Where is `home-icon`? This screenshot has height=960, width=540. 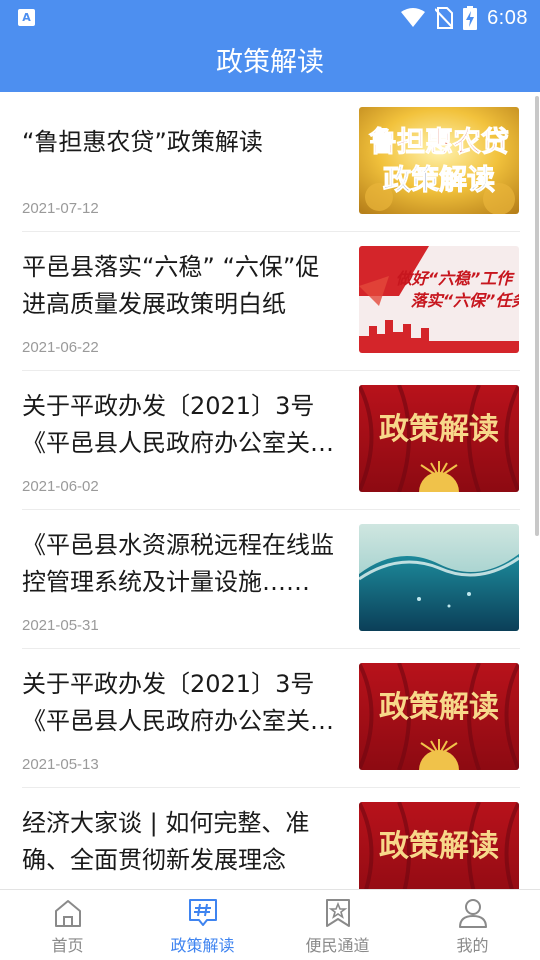
home-icon is located at coordinates (67, 913).